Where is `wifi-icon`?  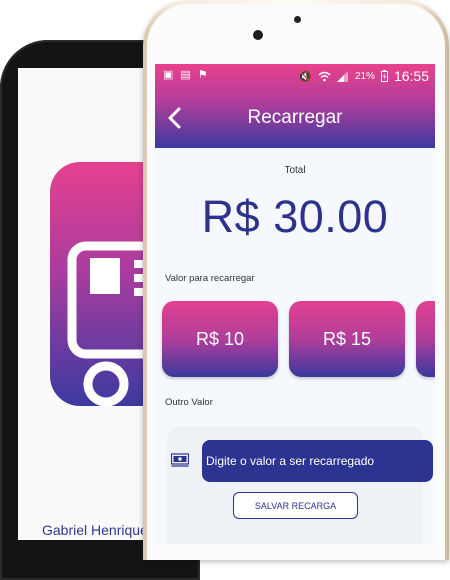 wifi-icon is located at coordinates (324, 76).